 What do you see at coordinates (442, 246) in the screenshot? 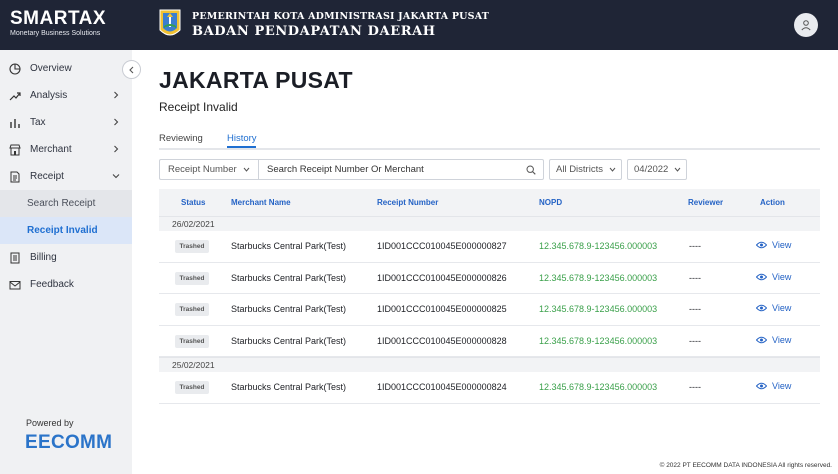
I see `receipt-number: 1ID001CCC010045E000000827` at bounding box center [442, 246].